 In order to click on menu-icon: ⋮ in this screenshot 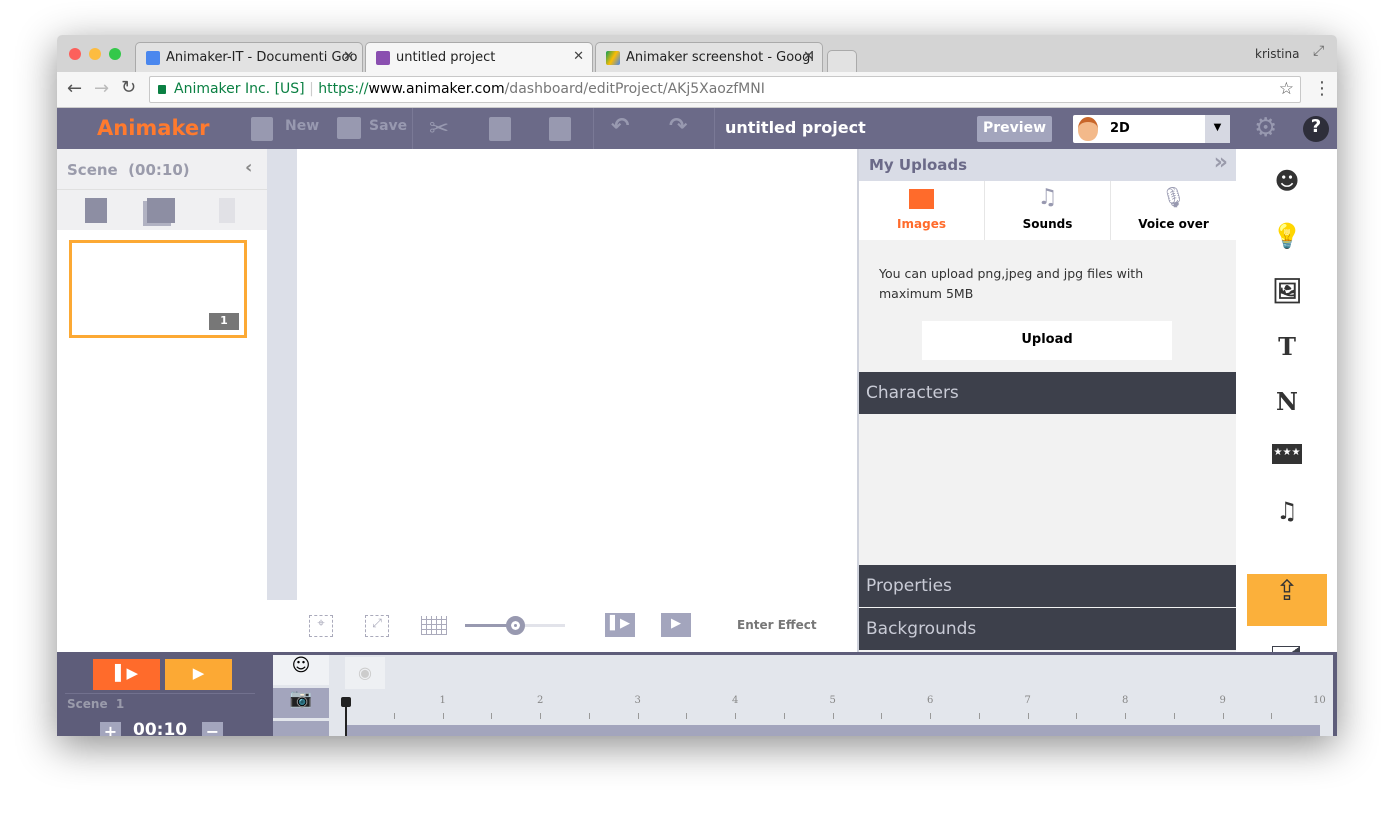, I will do `click(1322, 88)`.